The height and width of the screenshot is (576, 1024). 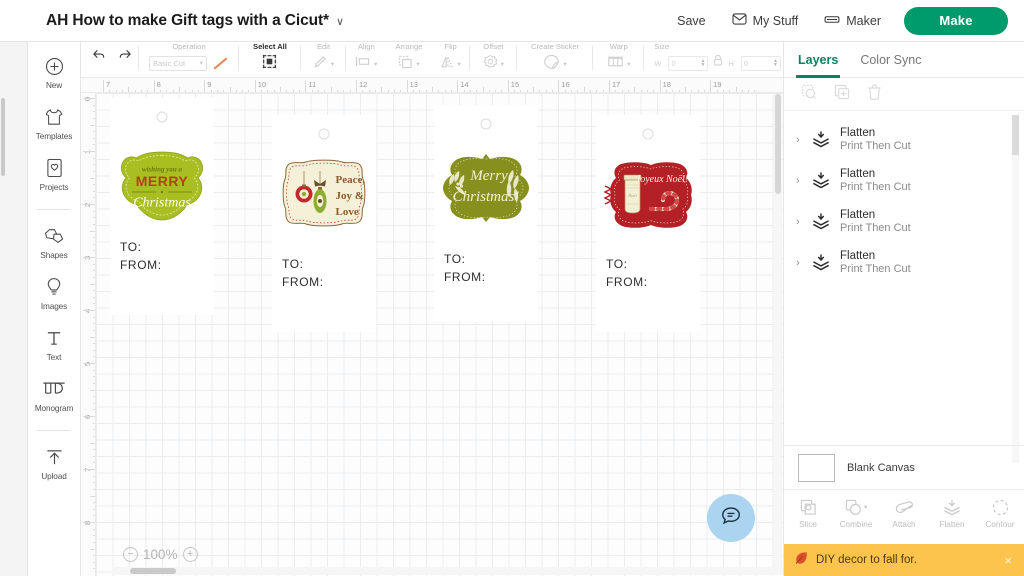 I want to click on ruler-tick-h: 12, so click(x=363, y=84).